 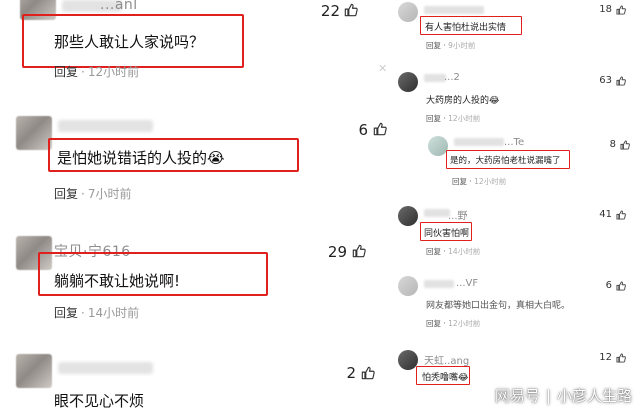 I want to click on comment-meta: 回复 · 7小时前, so click(x=93, y=194).